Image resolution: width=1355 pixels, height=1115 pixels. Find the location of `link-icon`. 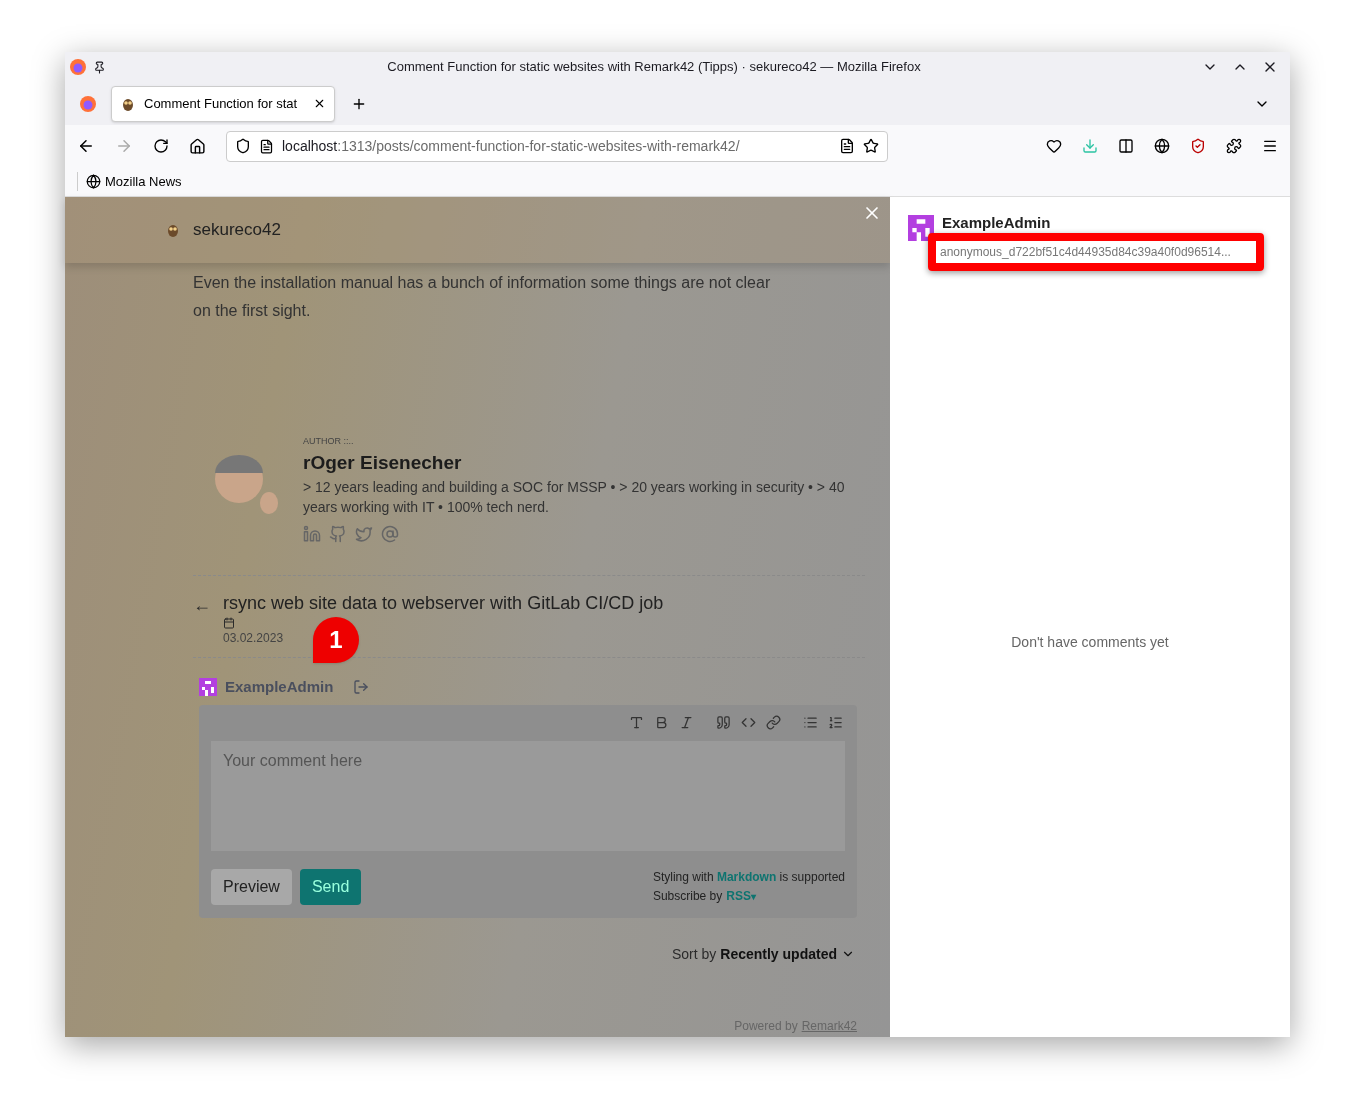

link-icon is located at coordinates (773, 722).